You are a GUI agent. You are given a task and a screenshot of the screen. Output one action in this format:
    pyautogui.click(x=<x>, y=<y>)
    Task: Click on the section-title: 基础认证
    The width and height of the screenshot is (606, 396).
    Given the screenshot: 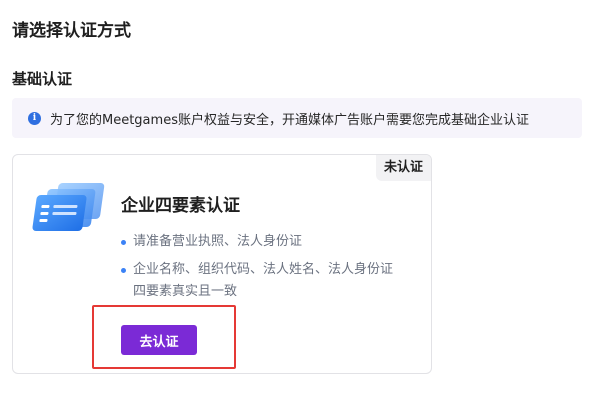 What is the action you would take?
    pyautogui.click(x=42, y=79)
    